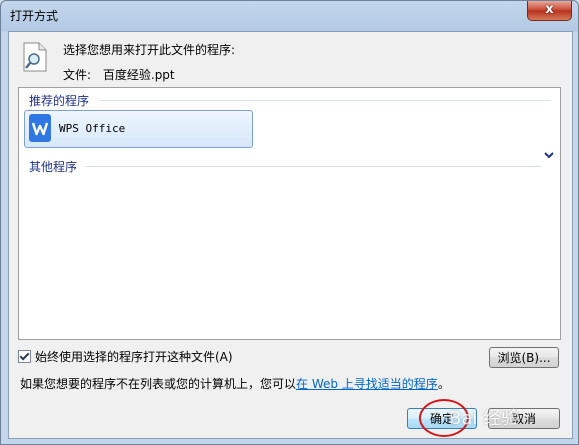 The height and width of the screenshot is (445, 579). Describe the element at coordinates (77, 75) in the screenshot. I see `file-label: 文件:` at that location.